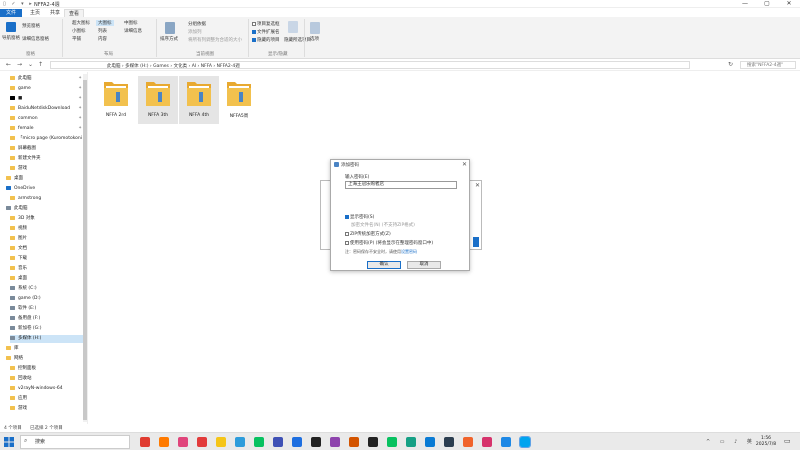  Describe the element at coordinates (47, 79) in the screenshot. I see `sidebar-item: 此电脑 ✦` at that location.